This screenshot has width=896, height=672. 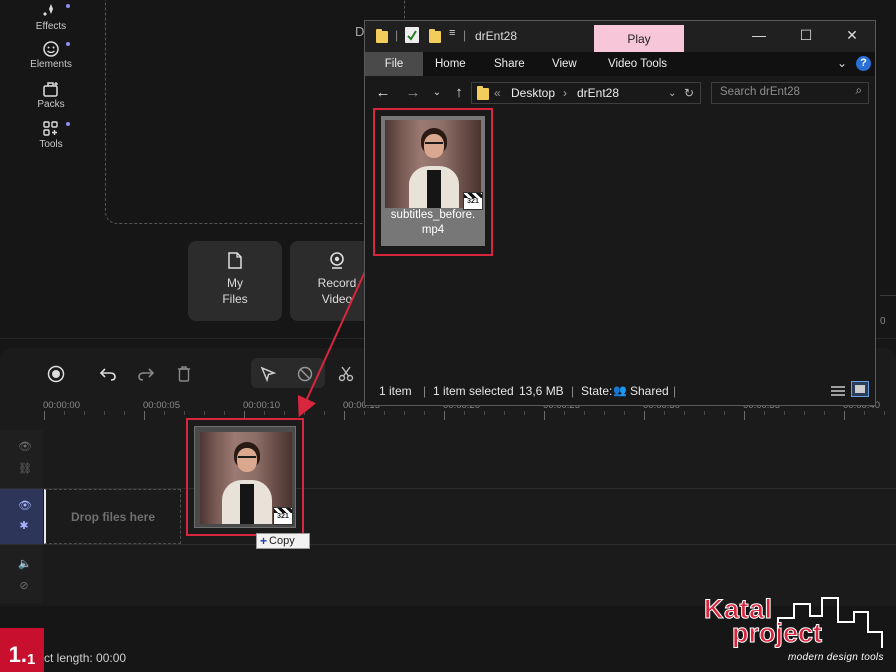 I want to click on qat-dropdown-icon: ≡, so click(x=452, y=33).